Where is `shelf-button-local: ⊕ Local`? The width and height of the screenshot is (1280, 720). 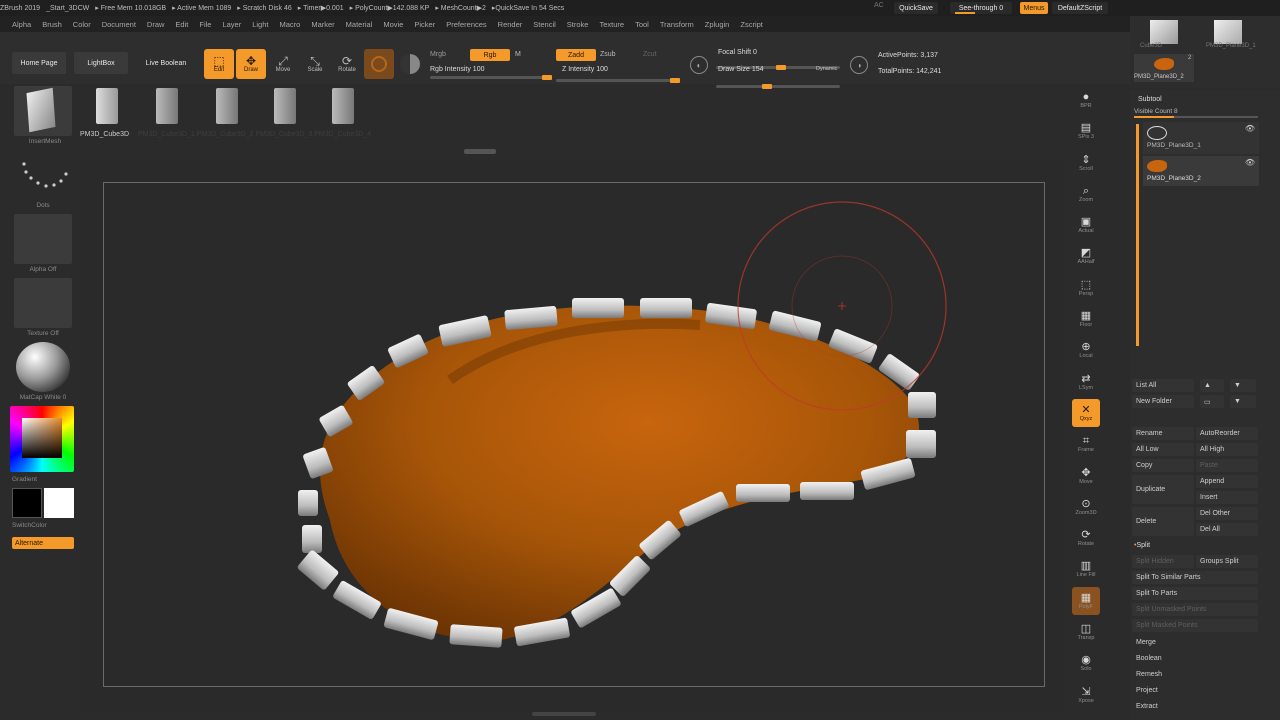 shelf-button-local: ⊕ Local is located at coordinates (1086, 350).